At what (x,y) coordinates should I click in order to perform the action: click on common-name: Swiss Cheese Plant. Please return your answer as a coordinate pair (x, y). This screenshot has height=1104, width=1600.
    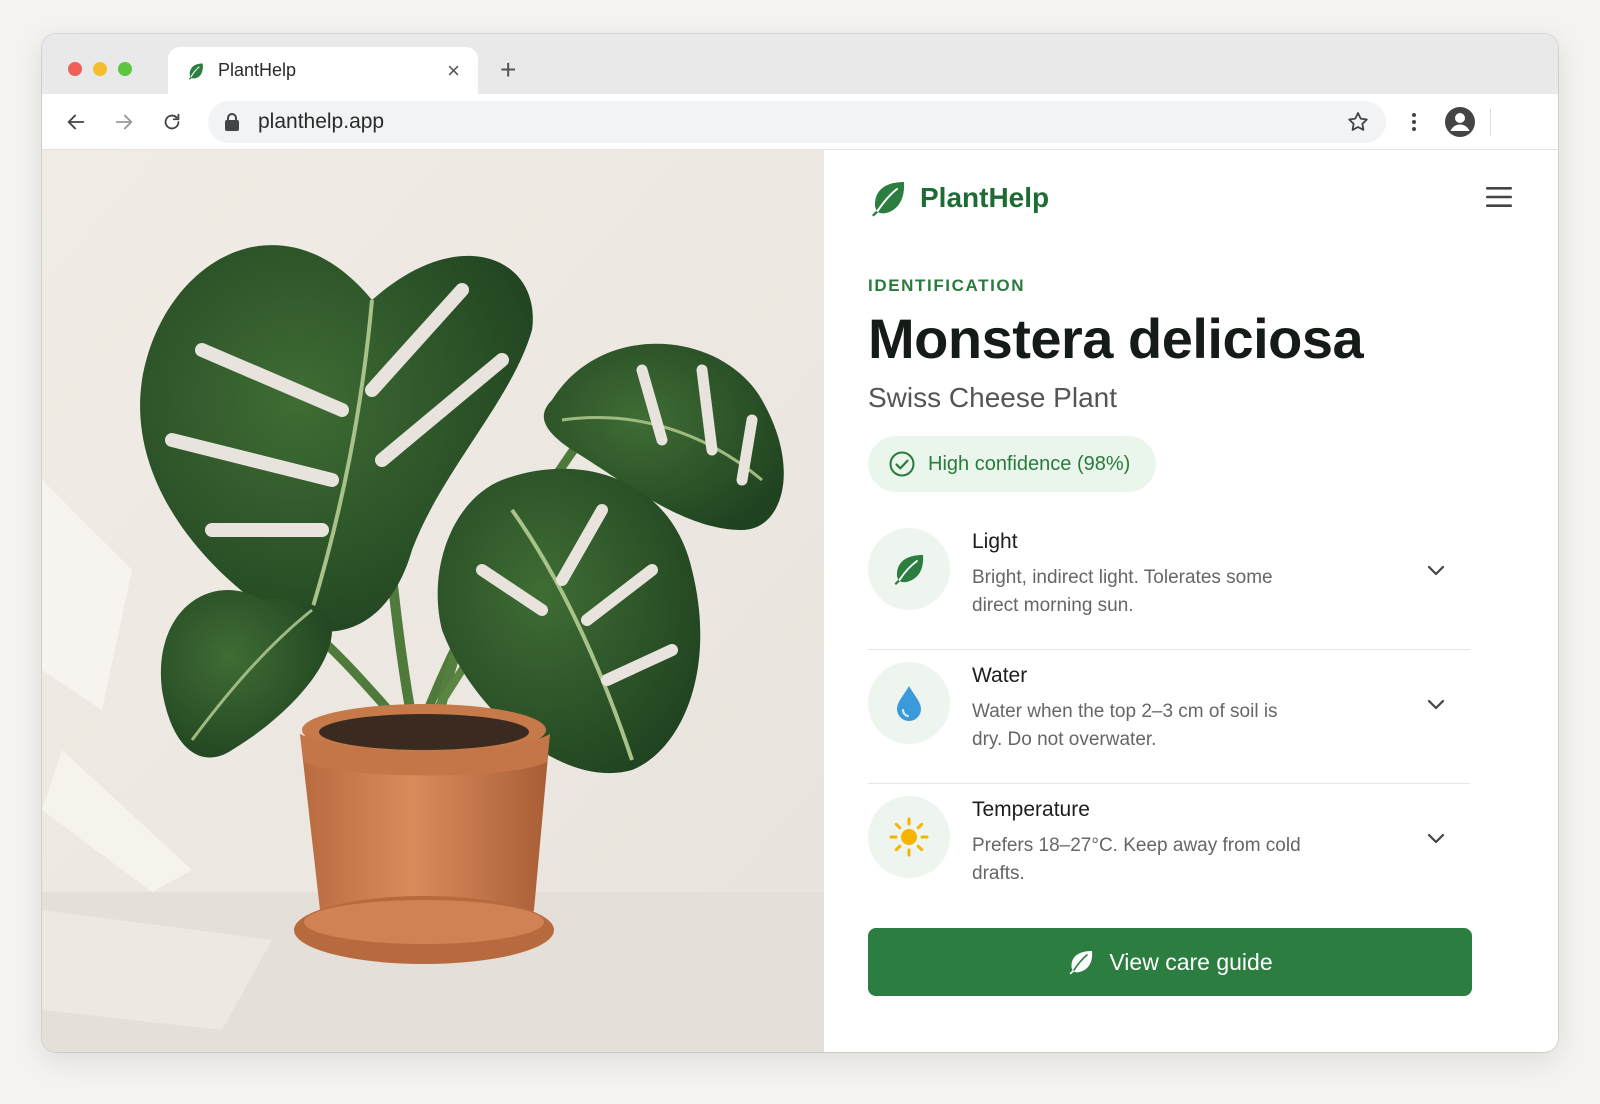
    Looking at the image, I should click on (993, 397).